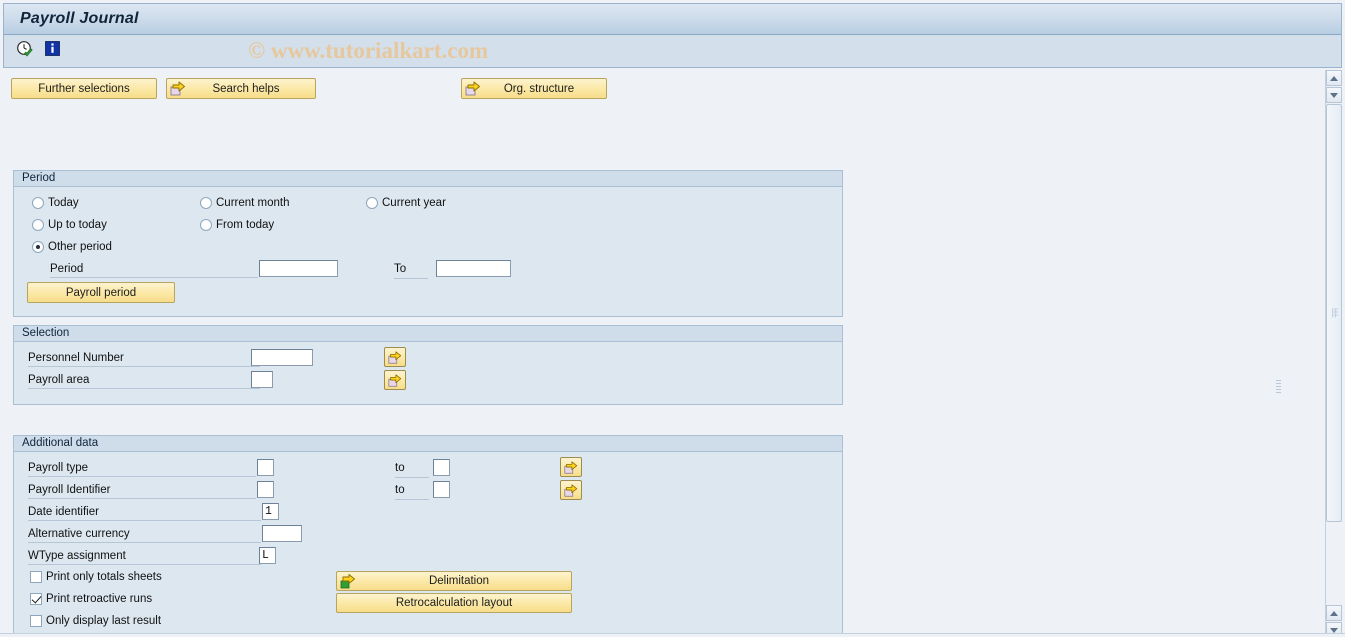 Image resolution: width=1345 pixels, height=637 pixels. I want to click on payroll-identifier-multiple-selection-button, so click(571, 490).